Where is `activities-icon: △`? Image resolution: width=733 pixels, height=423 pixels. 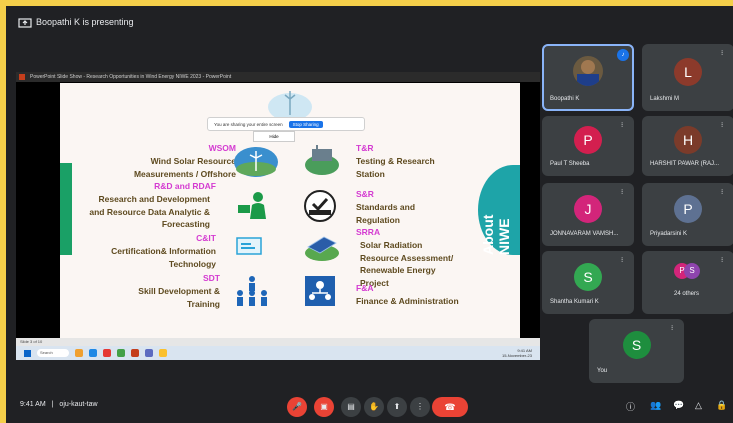
activities-icon: △ is located at coordinates (698, 405).